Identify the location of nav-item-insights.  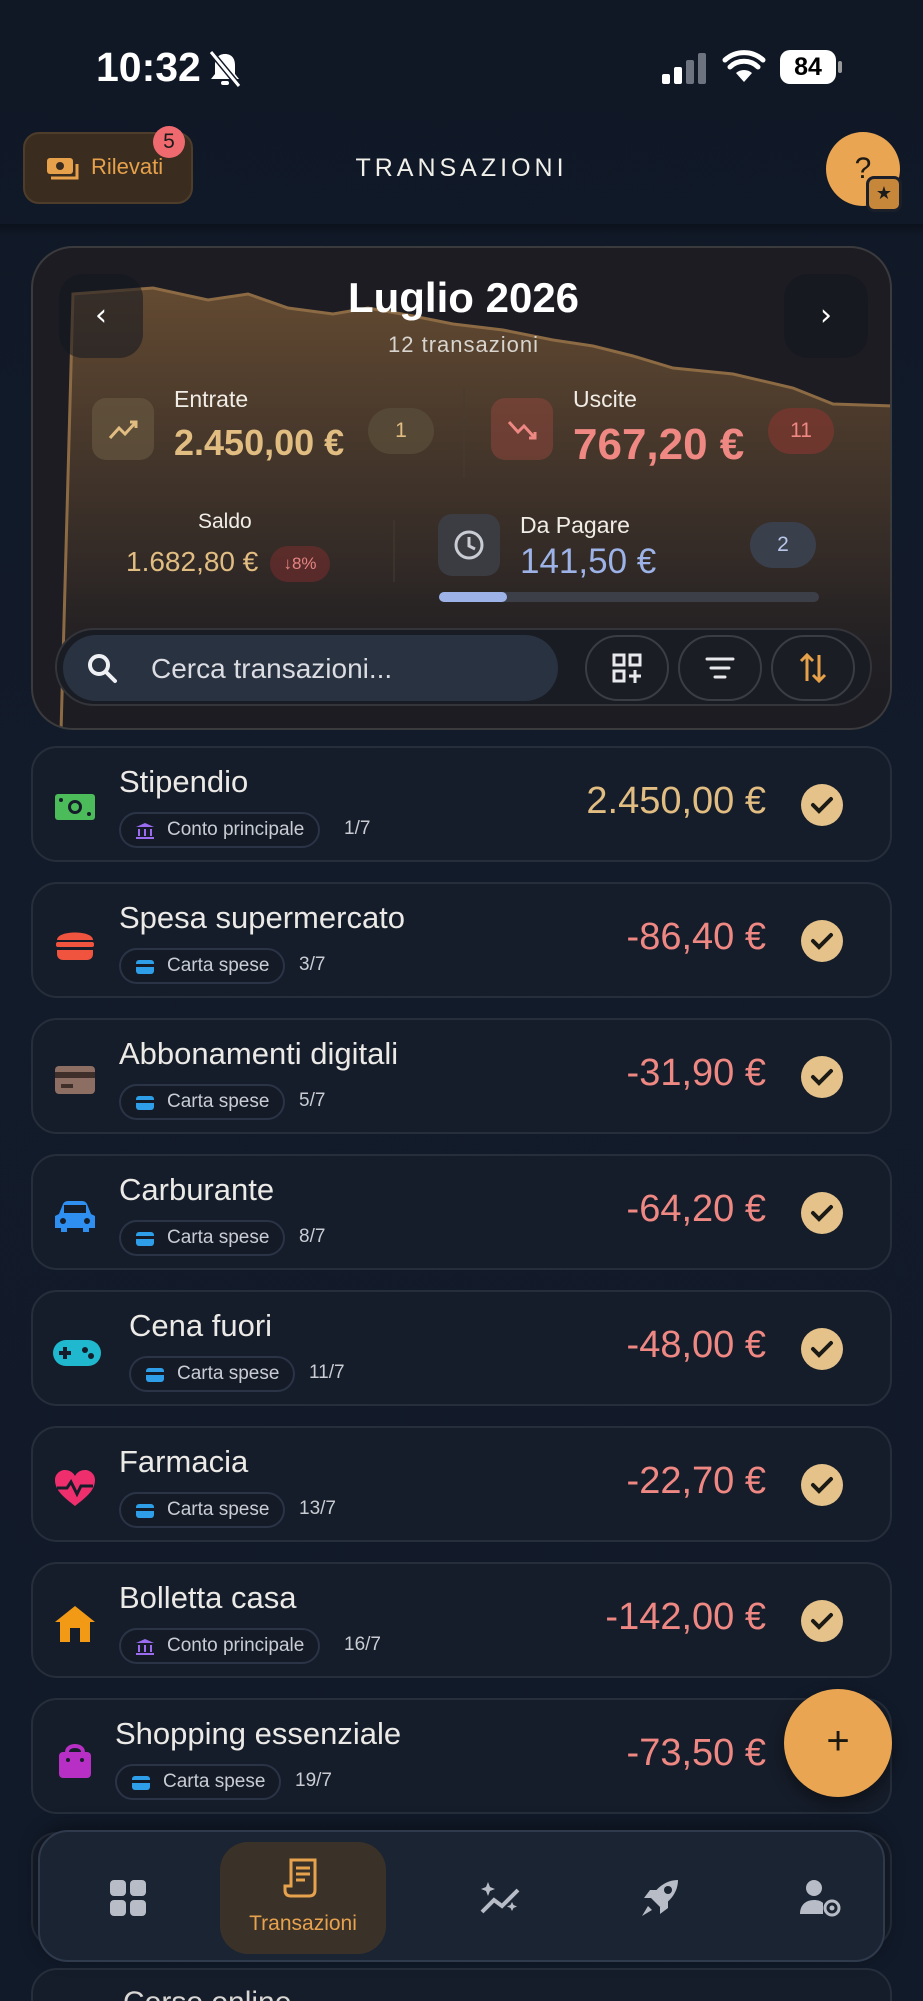
(505, 1898).